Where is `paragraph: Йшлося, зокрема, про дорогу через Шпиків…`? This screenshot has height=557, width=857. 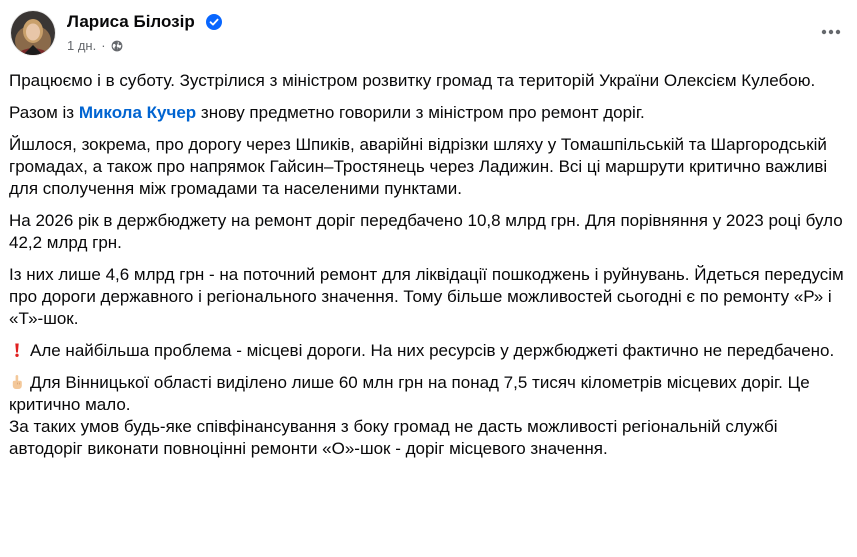
paragraph: Йшлося, зокрема, про дорогу через Шпиків… is located at coordinates (418, 166).